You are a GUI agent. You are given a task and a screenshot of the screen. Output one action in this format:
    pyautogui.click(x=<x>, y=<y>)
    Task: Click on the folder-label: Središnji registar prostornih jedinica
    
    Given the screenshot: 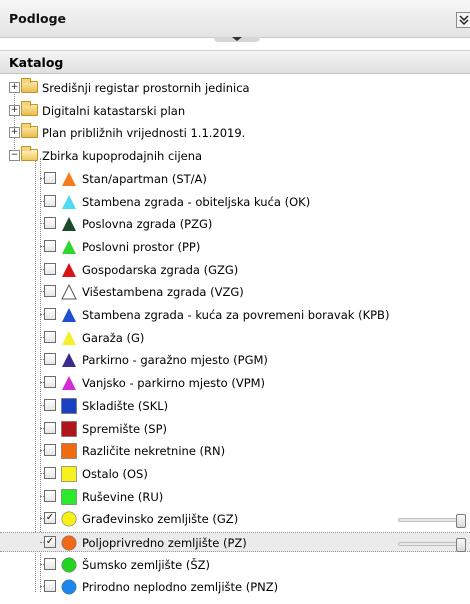 What is the action you would take?
    pyautogui.click(x=146, y=88)
    